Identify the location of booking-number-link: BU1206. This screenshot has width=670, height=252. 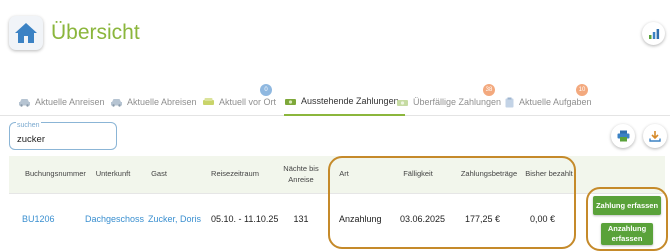
(38, 219).